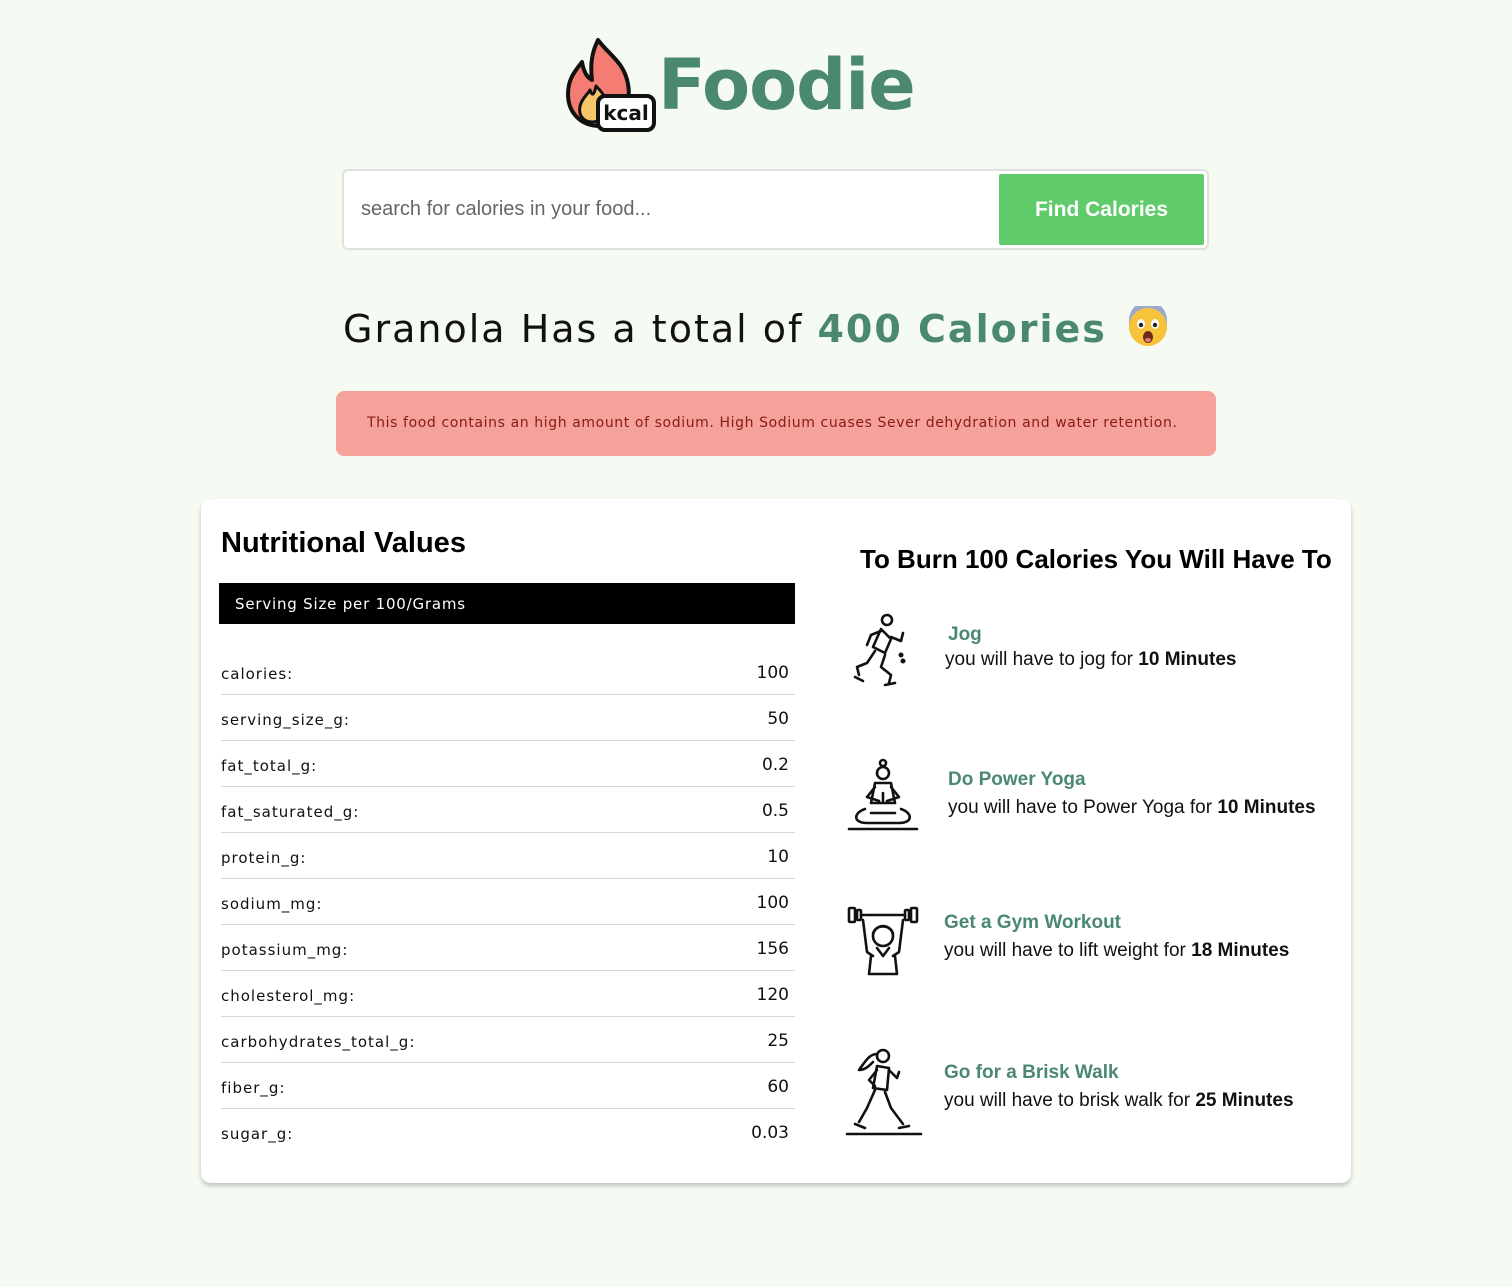 The height and width of the screenshot is (1287, 1512). I want to click on headline-middle: Has a total of, so click(662, 329).